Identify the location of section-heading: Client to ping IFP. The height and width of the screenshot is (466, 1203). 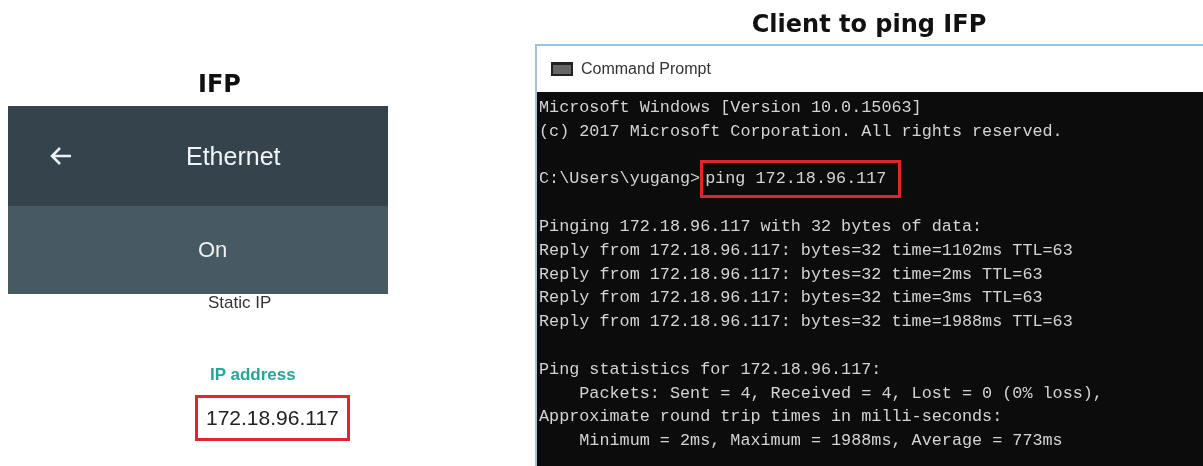
(869, 24).